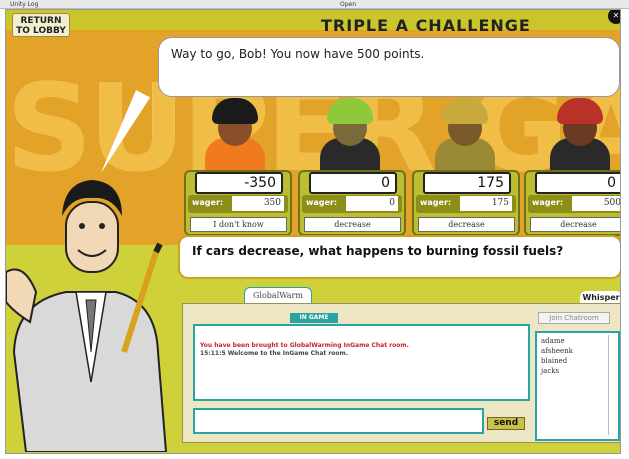 The image size is (629, 459). I want to click on podium-3: 175 wager: 175 decrease, so click(466, 203).